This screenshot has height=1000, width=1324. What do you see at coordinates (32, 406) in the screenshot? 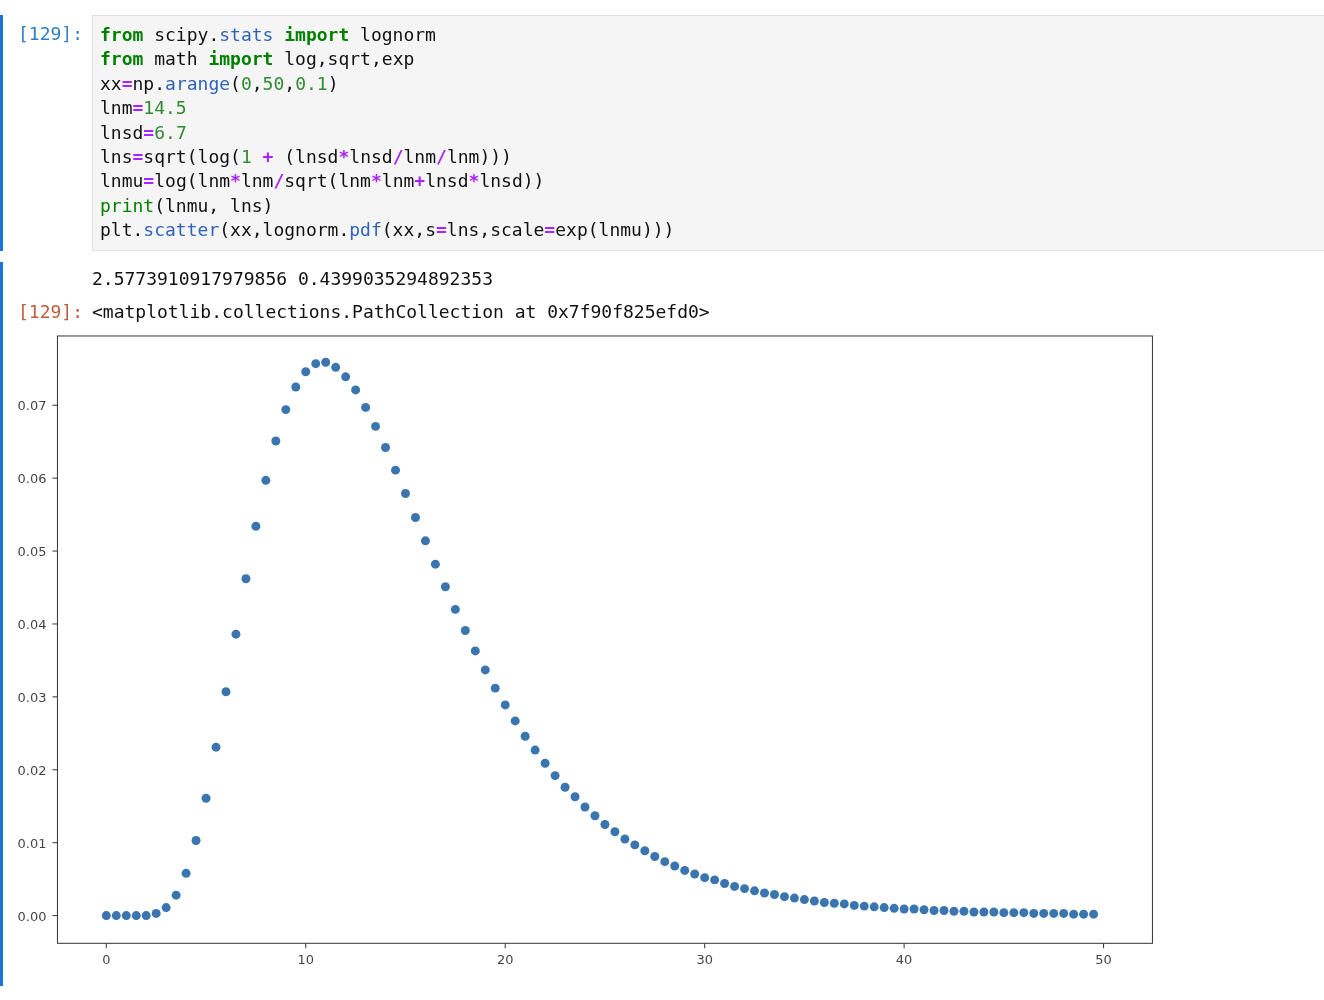
I see `y-tick-label: 0.07` at bounding box center [32, 406].